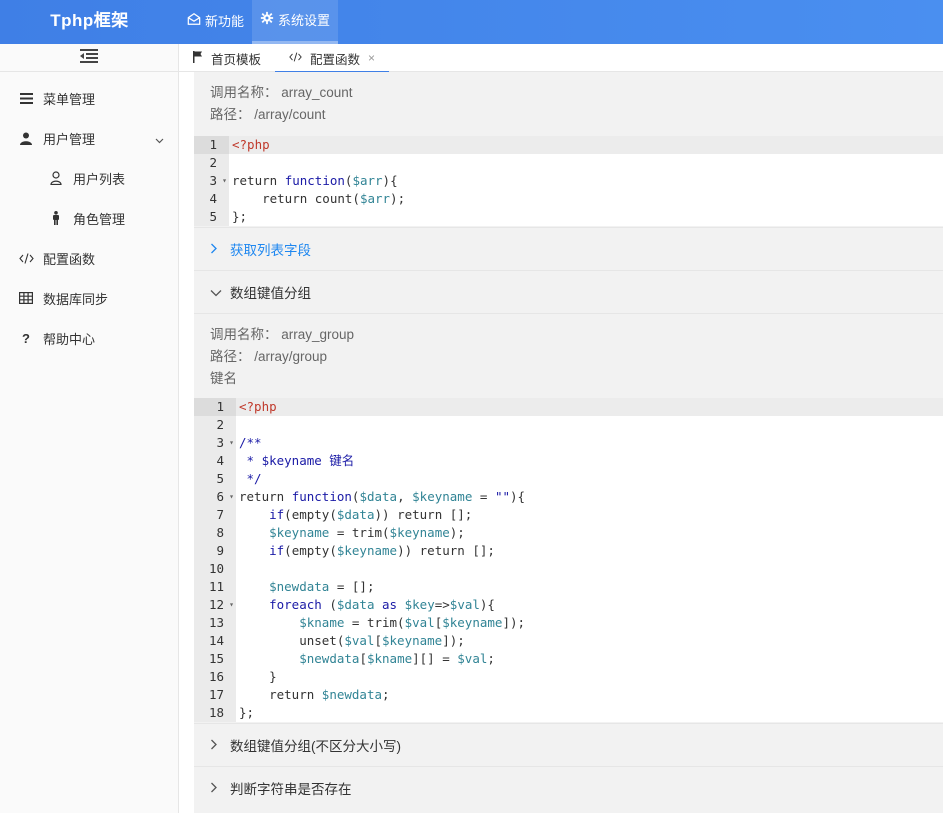 Image resolution: width=943 pixels, height=813 pixels. Describe the element at coordinates (215, 677) in the screenshot. I see `line-number: 16` at that location.